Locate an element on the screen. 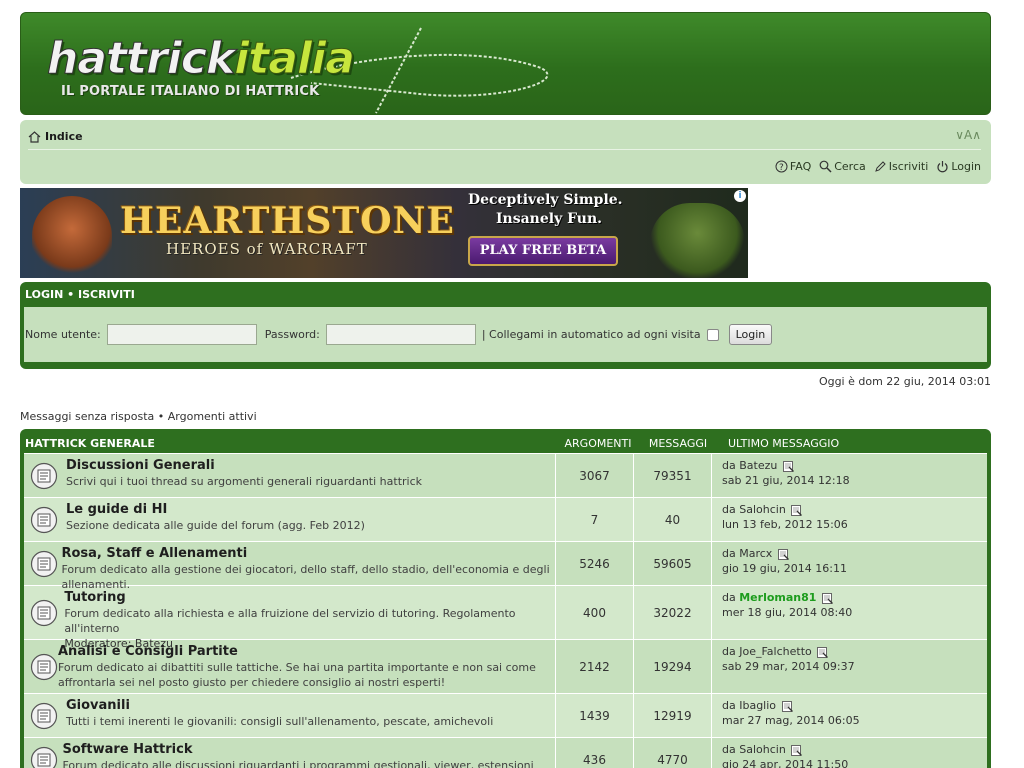  forum-title-link: Discussioni Generali is located at coordinates (244, 466).